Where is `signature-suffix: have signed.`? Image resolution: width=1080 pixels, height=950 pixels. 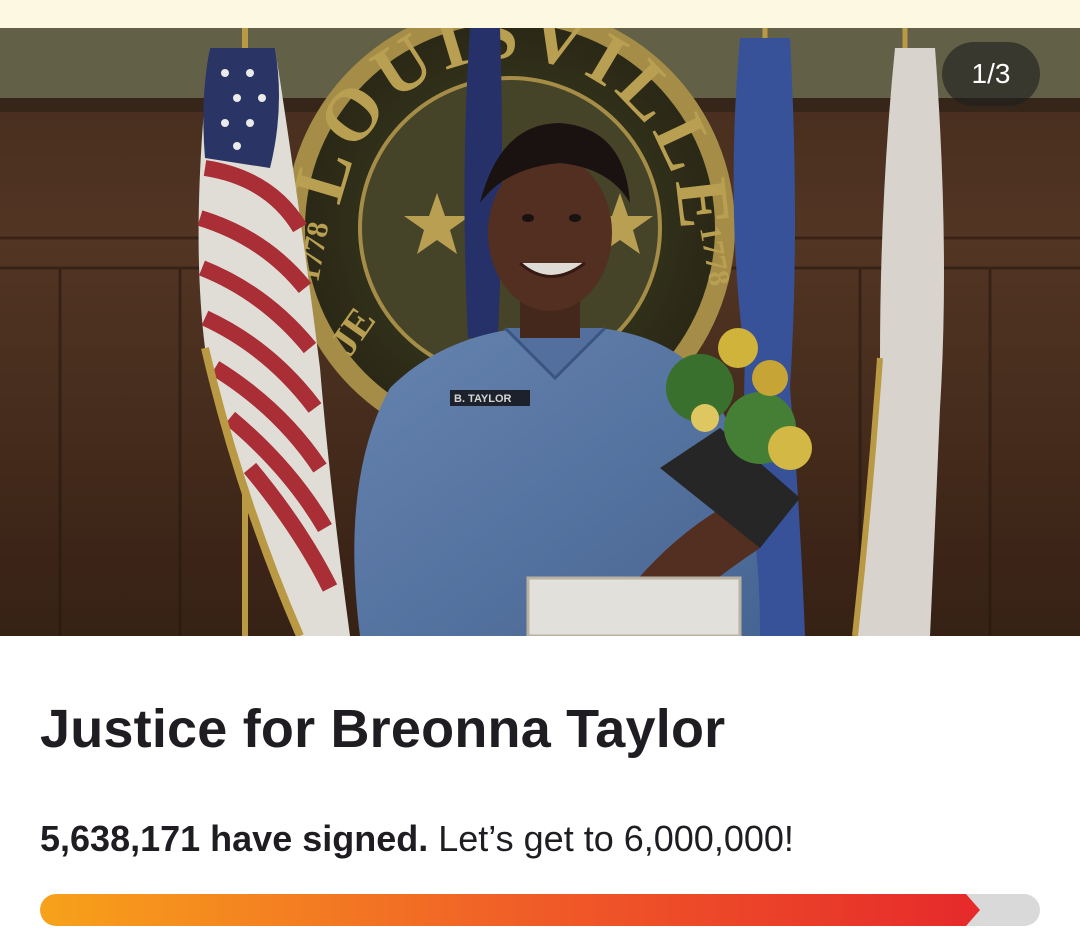 signature-suffix: have signed. is located at coordinates (319, 838).